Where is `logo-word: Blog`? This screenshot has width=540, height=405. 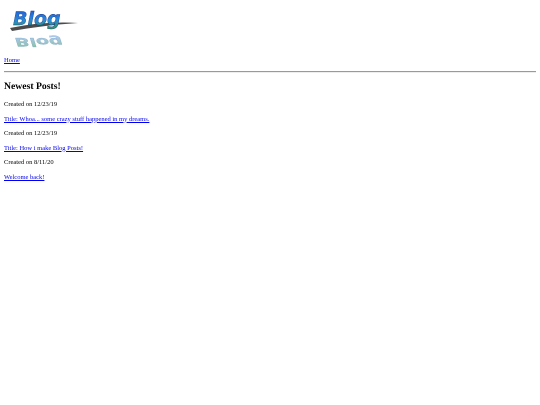
logo-word: Blog is located at coordinates (37, 19).